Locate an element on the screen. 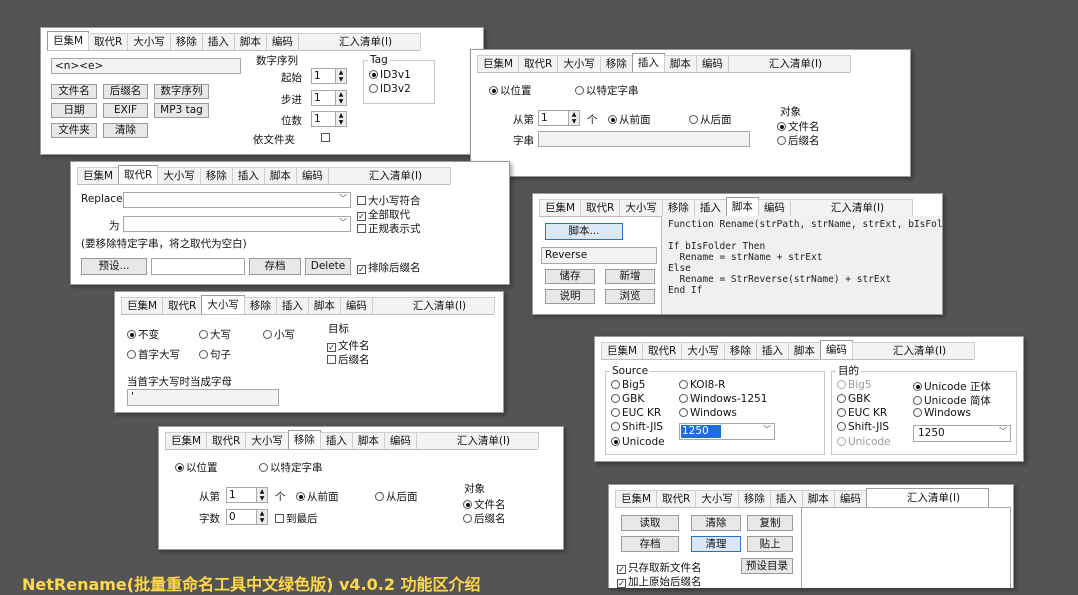 This screenshot has height=595, width=1078. browse-button: 浏览 is located at coordinates (630, 296).